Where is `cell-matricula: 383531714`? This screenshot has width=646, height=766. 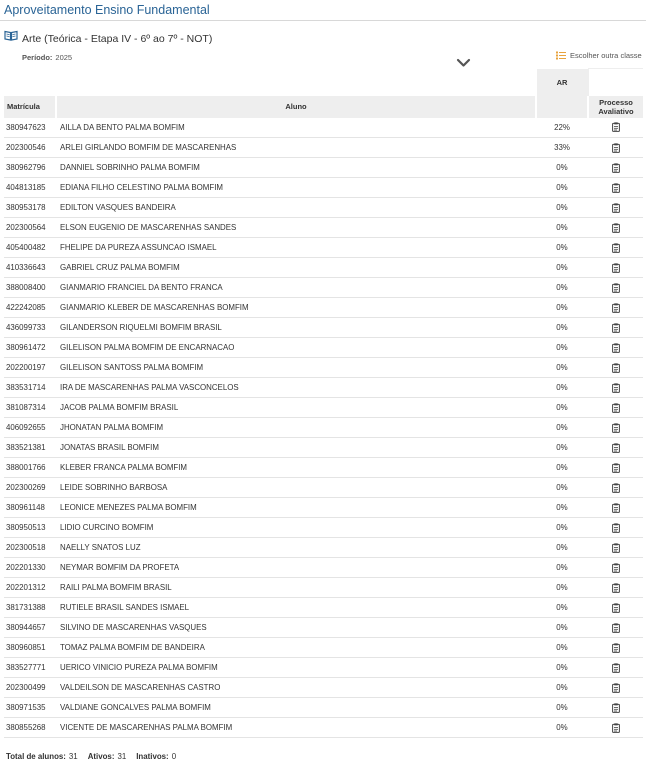 cell-matricula: 383531714 is located at coordinates (30, 387).